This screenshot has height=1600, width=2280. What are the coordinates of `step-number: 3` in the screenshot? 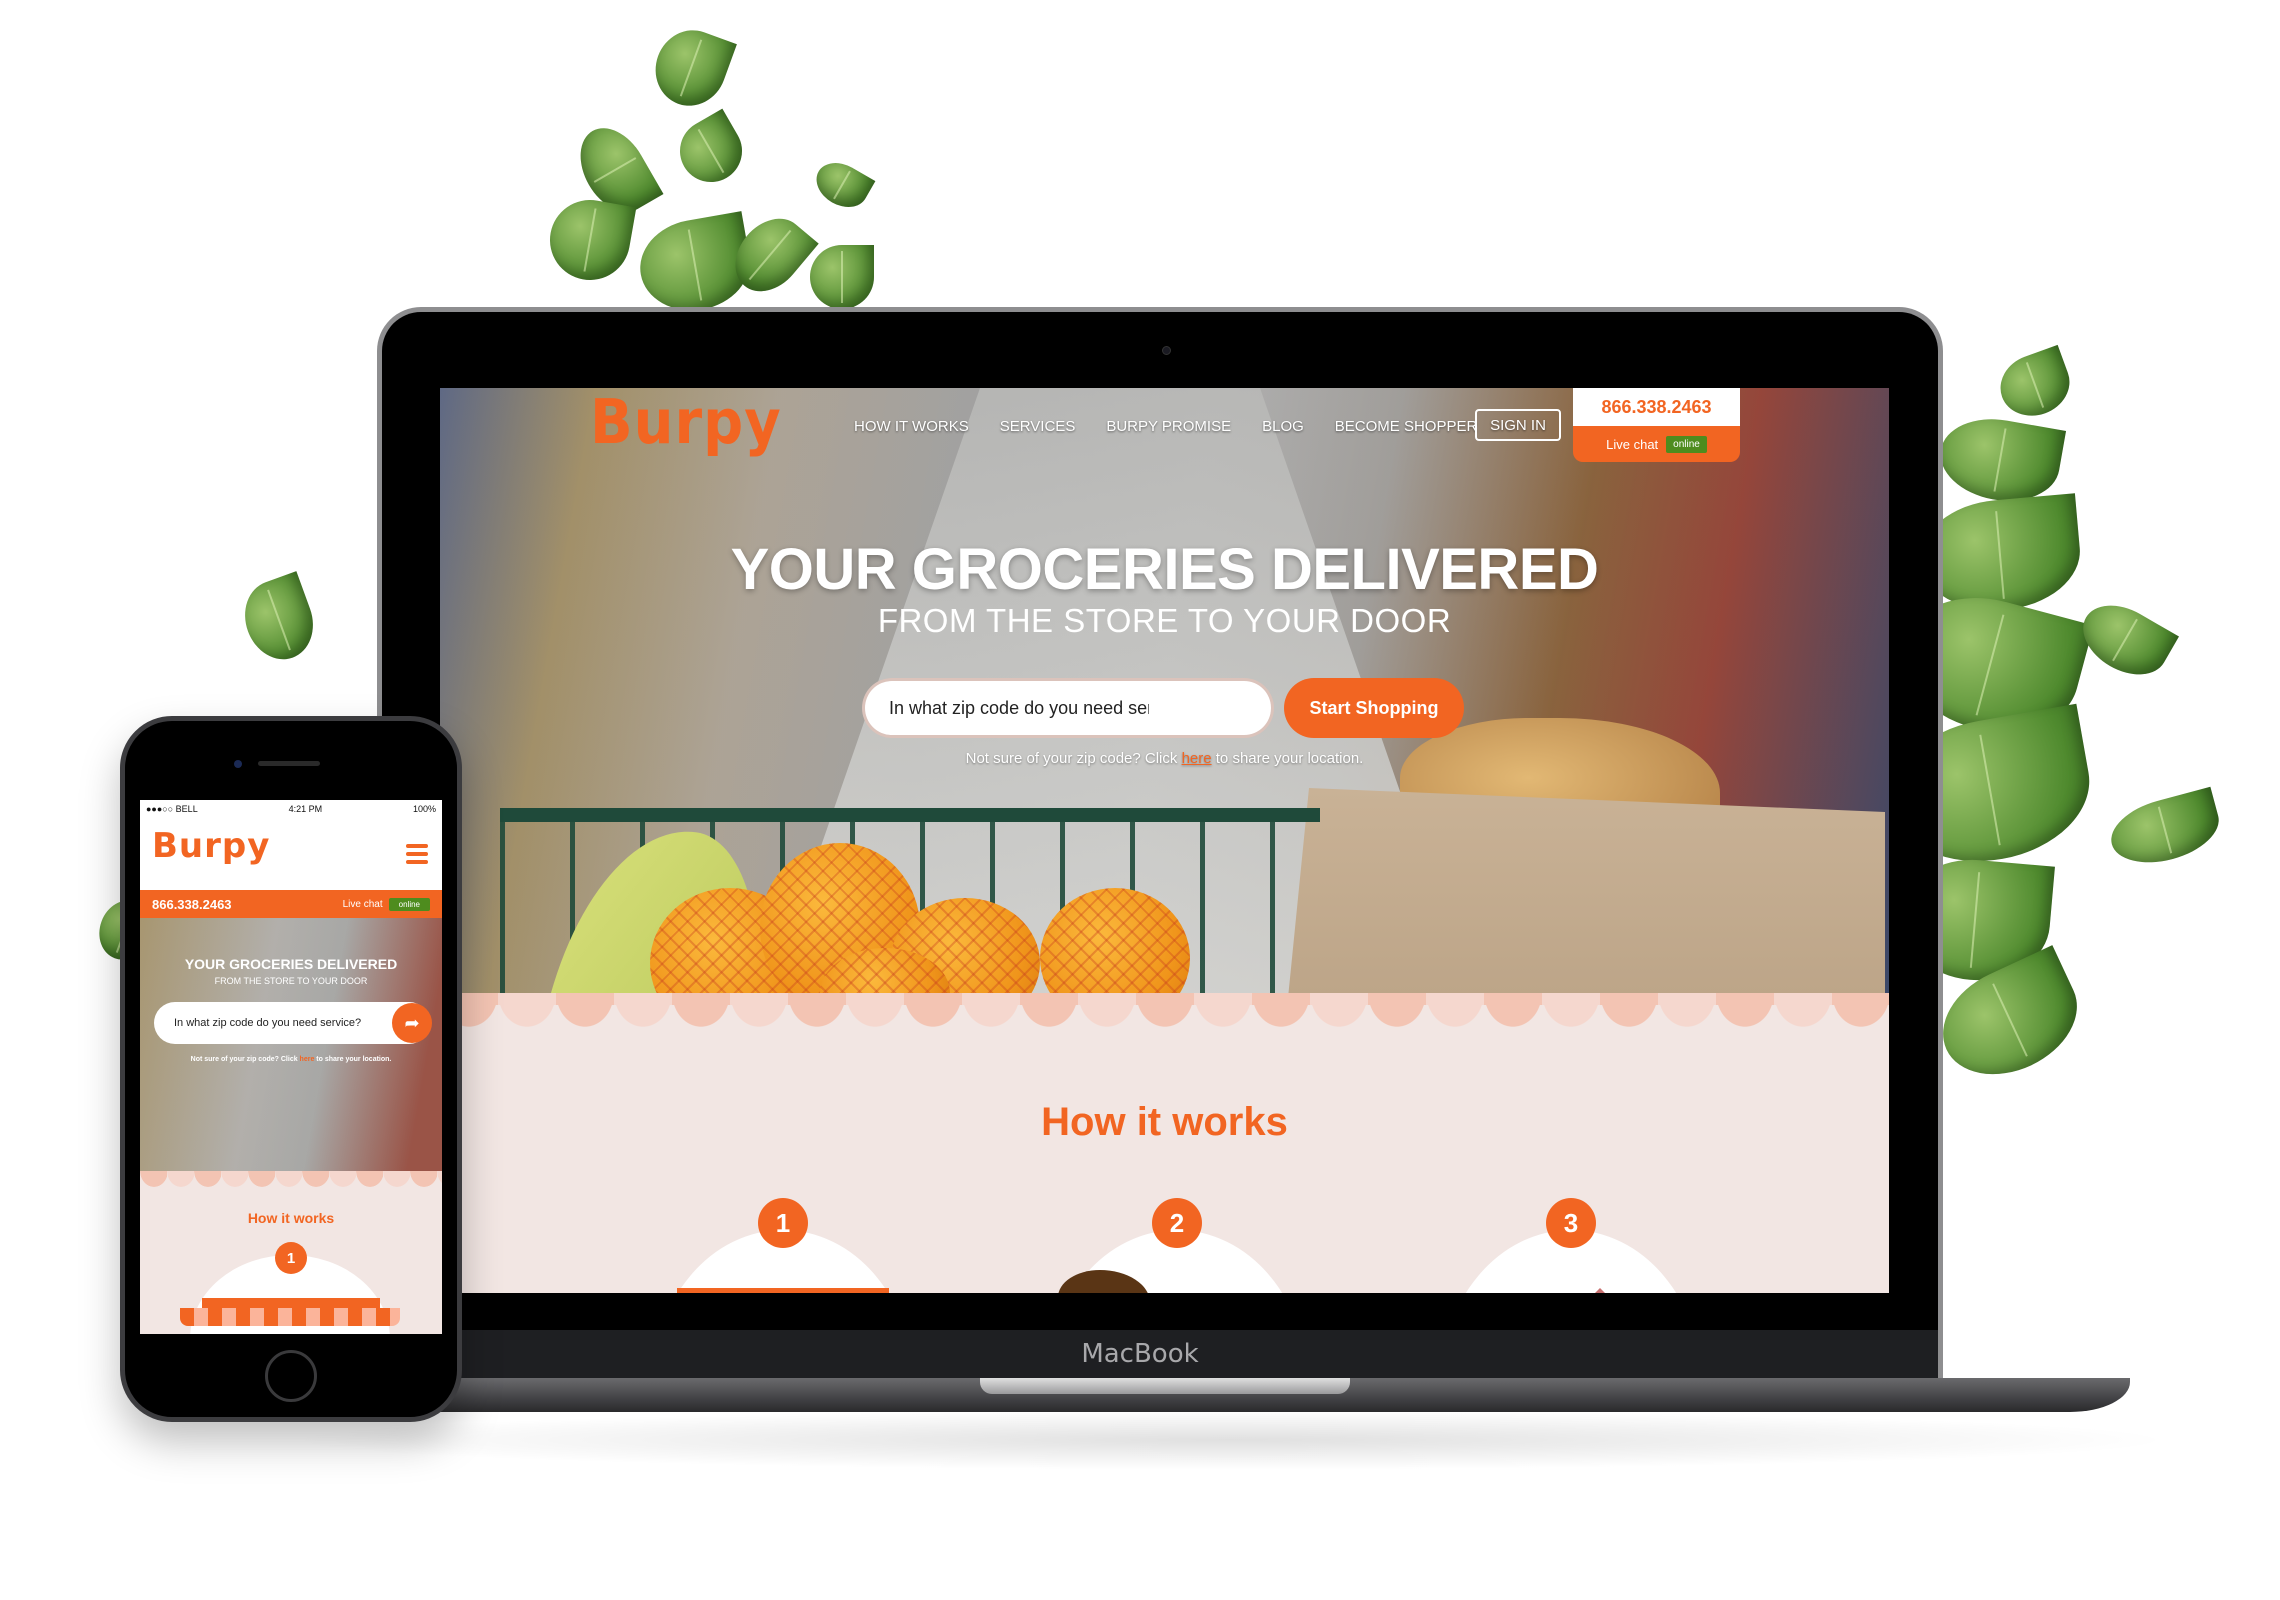 It's located at (1571, 1223).